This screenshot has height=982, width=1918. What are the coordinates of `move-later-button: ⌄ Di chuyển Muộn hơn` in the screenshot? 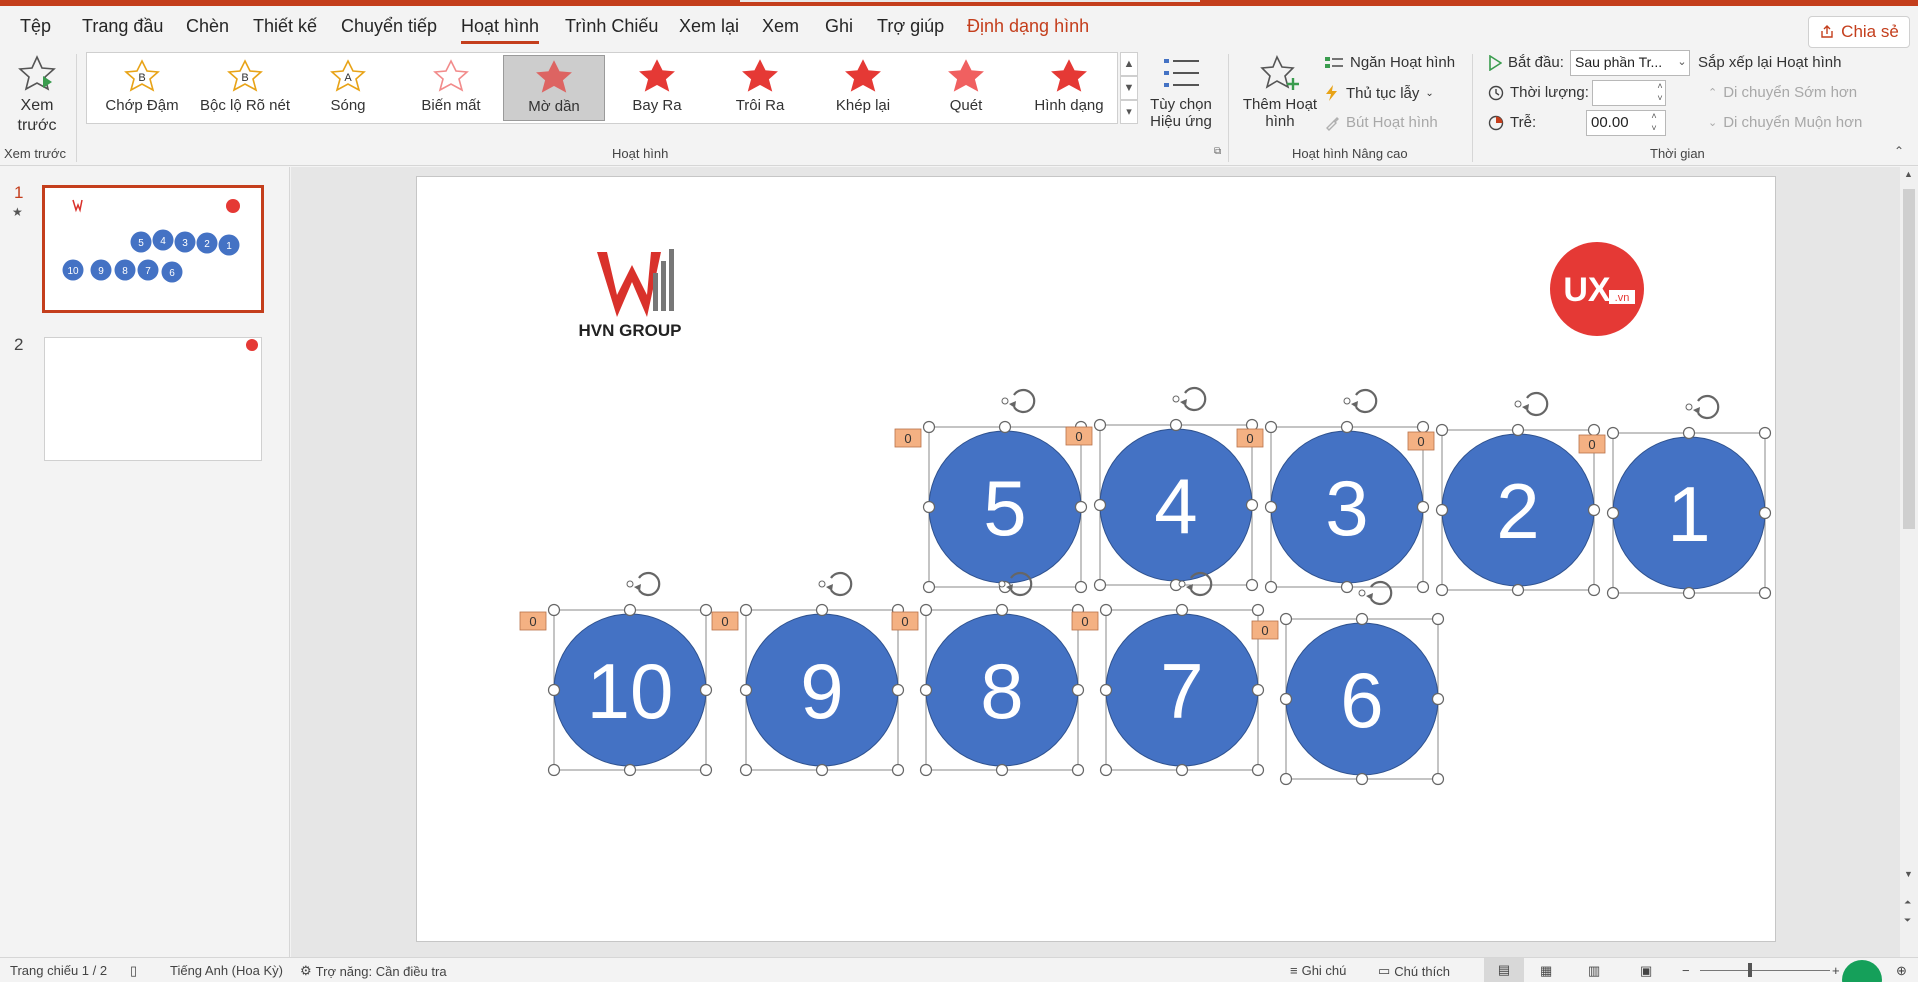 It's located at (1785, 122).